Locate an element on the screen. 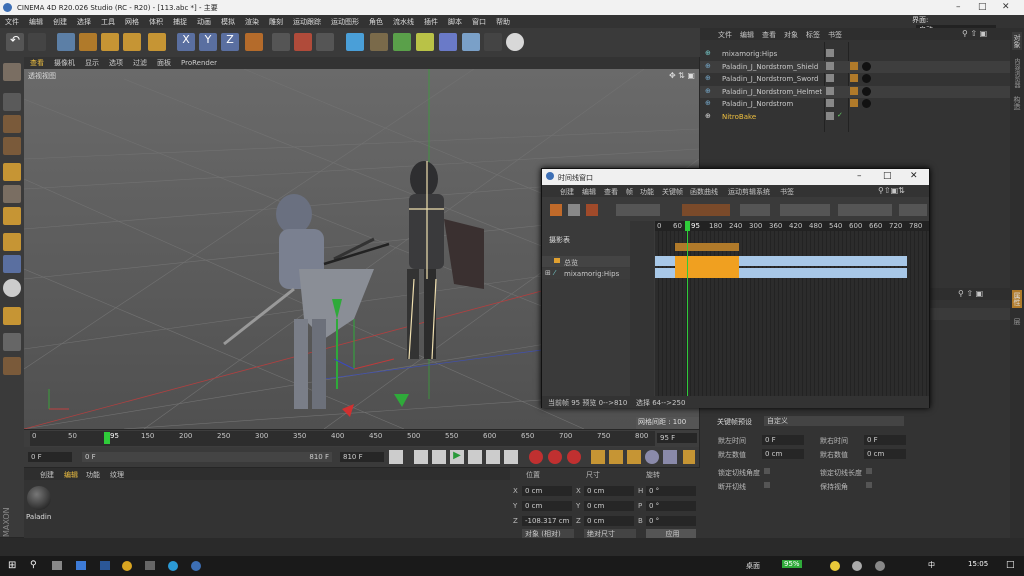 This screenshot has width=1024, height=576. record-param-icon is located at coordinates (652, 457).